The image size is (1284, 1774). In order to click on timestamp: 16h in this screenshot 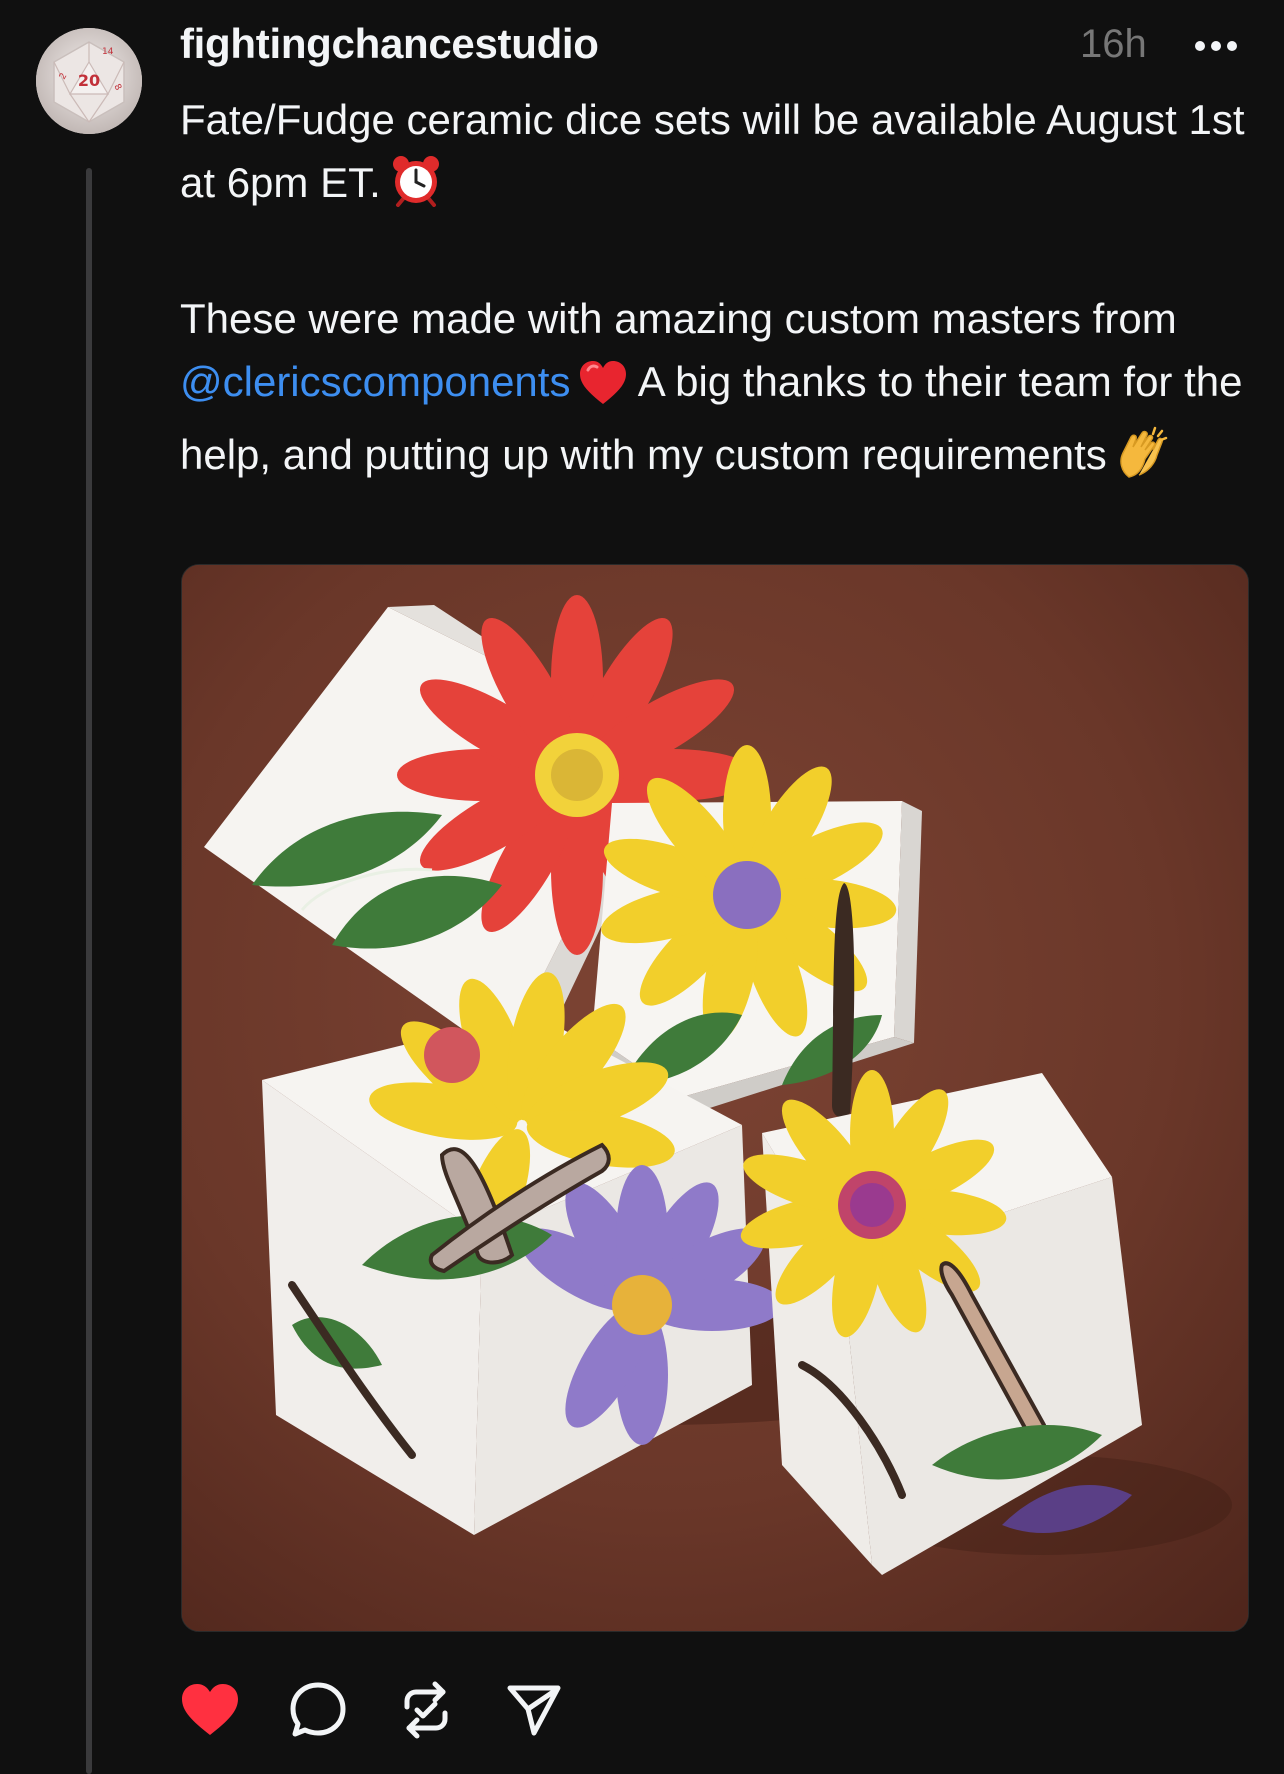, I will do `click(1113, 44)`.